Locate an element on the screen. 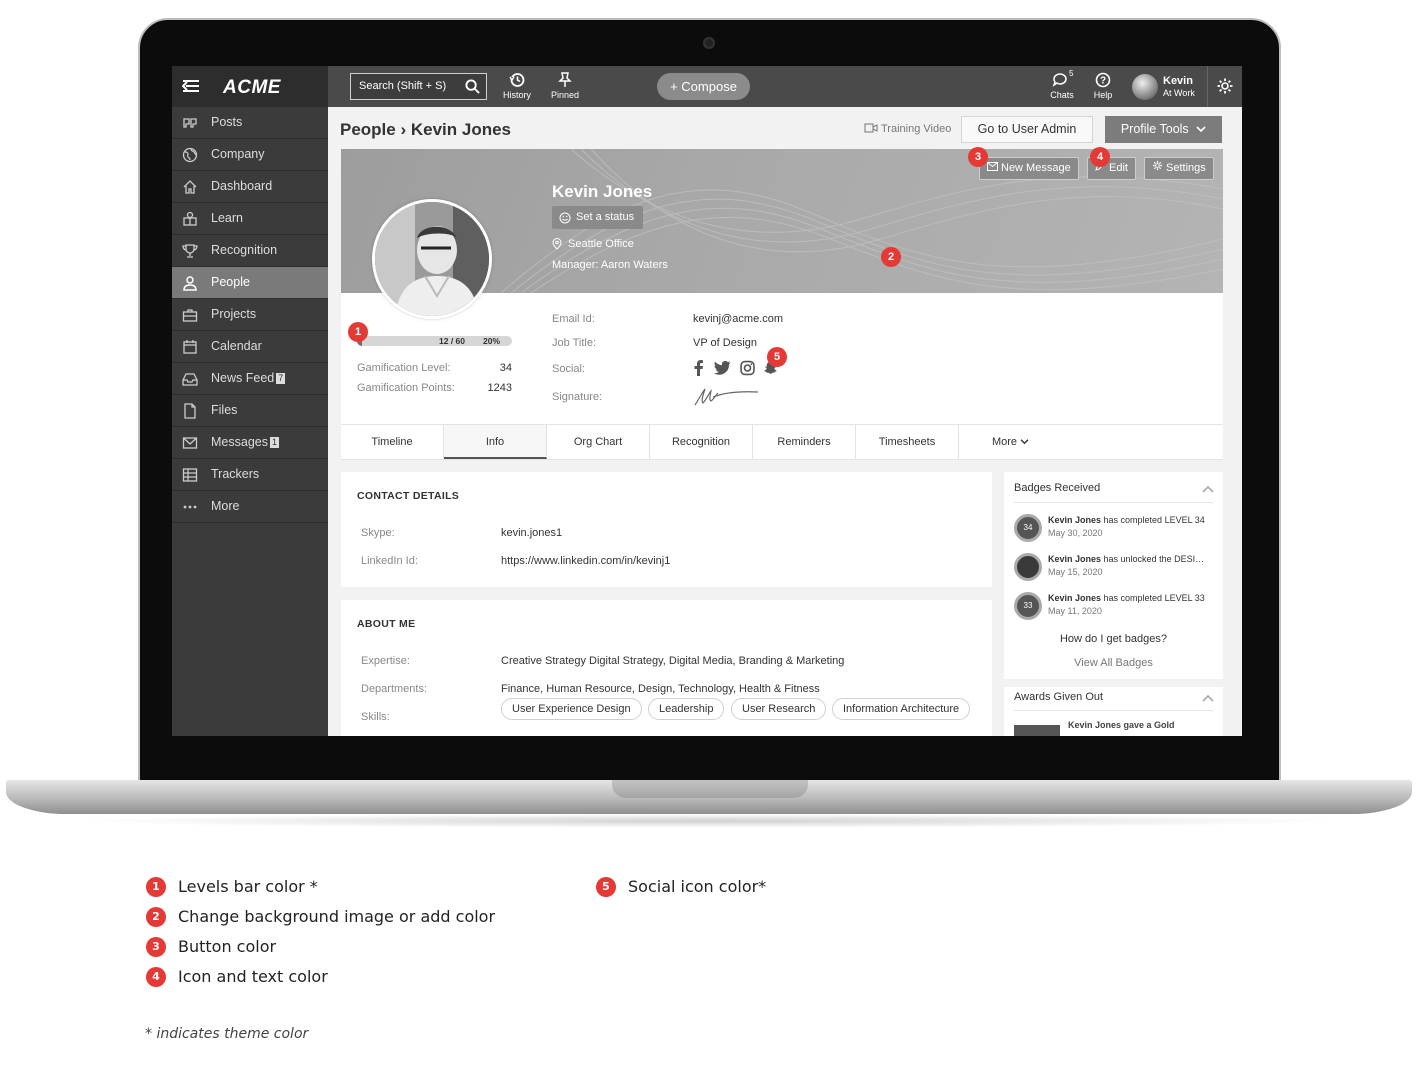 This screenshot has height=1070, width=1419. linkedin-value: https://www.linkedin.com/in/kevinj1 is located at coordinates (585, 561).